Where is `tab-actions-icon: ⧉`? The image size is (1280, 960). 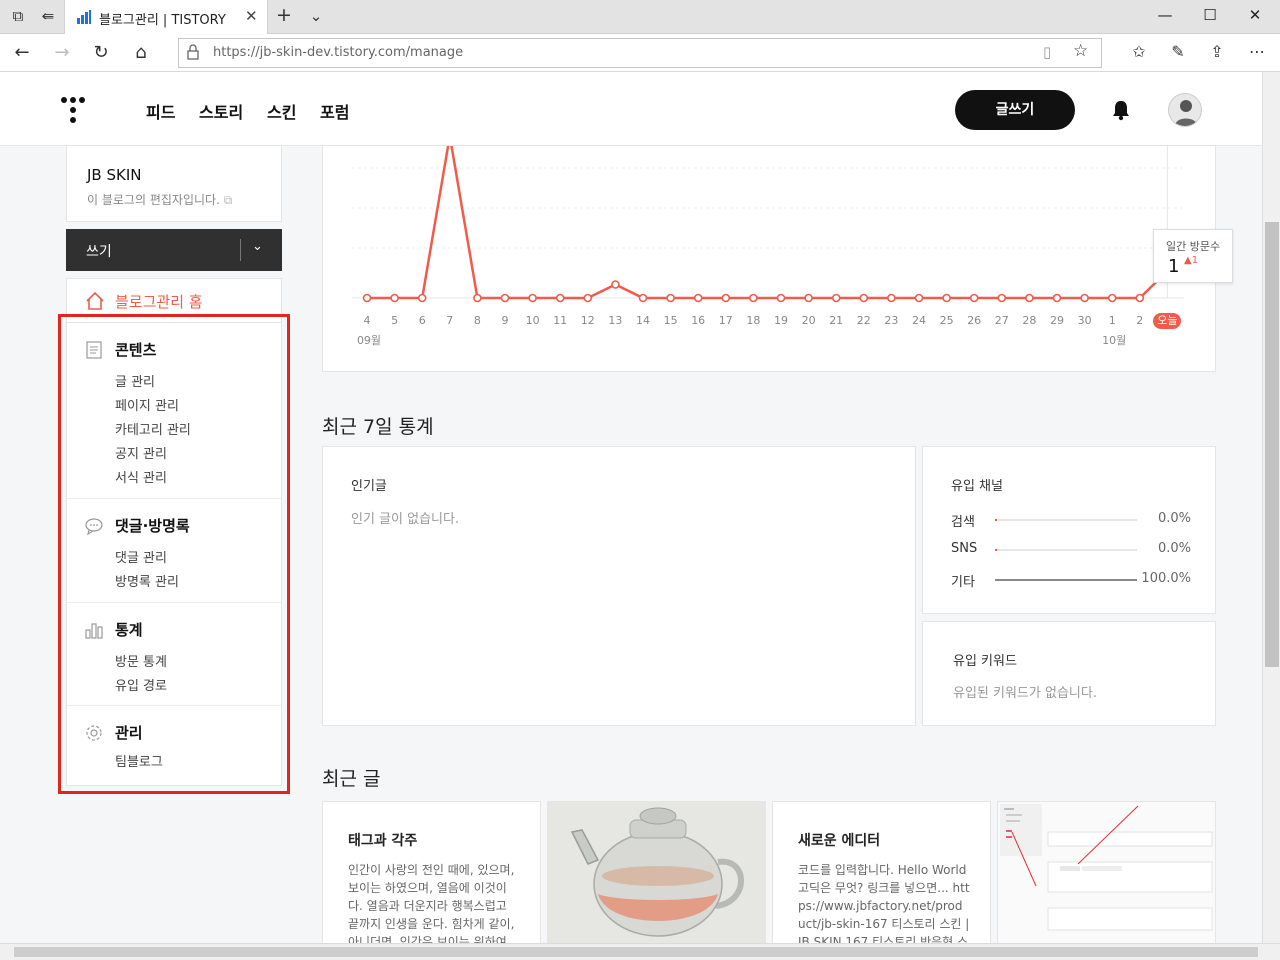
tab-actions-icon: ⧉ is located at coordinates (18, 16).